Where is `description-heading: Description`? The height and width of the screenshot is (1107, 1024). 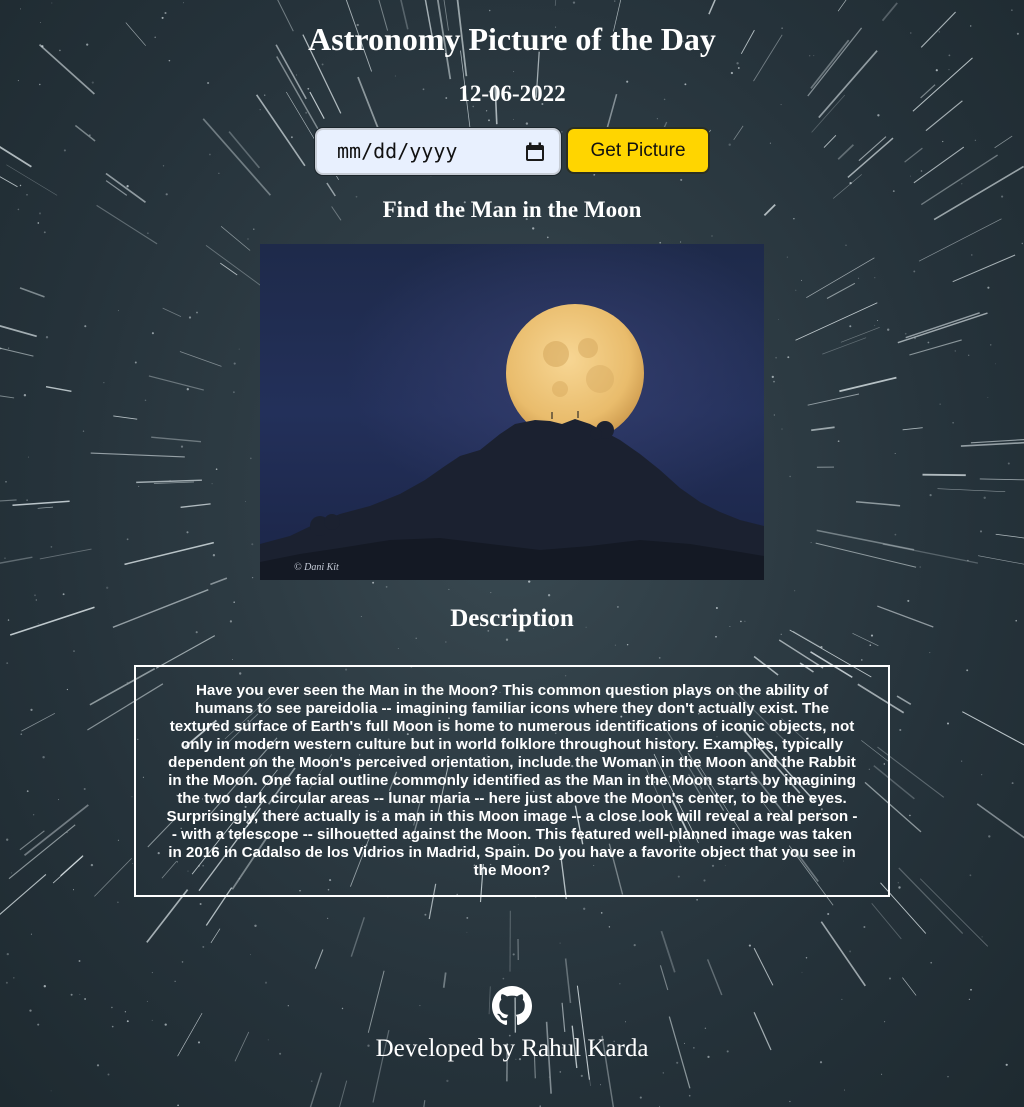 description-heading: Description is located at coordinates (512, 618).